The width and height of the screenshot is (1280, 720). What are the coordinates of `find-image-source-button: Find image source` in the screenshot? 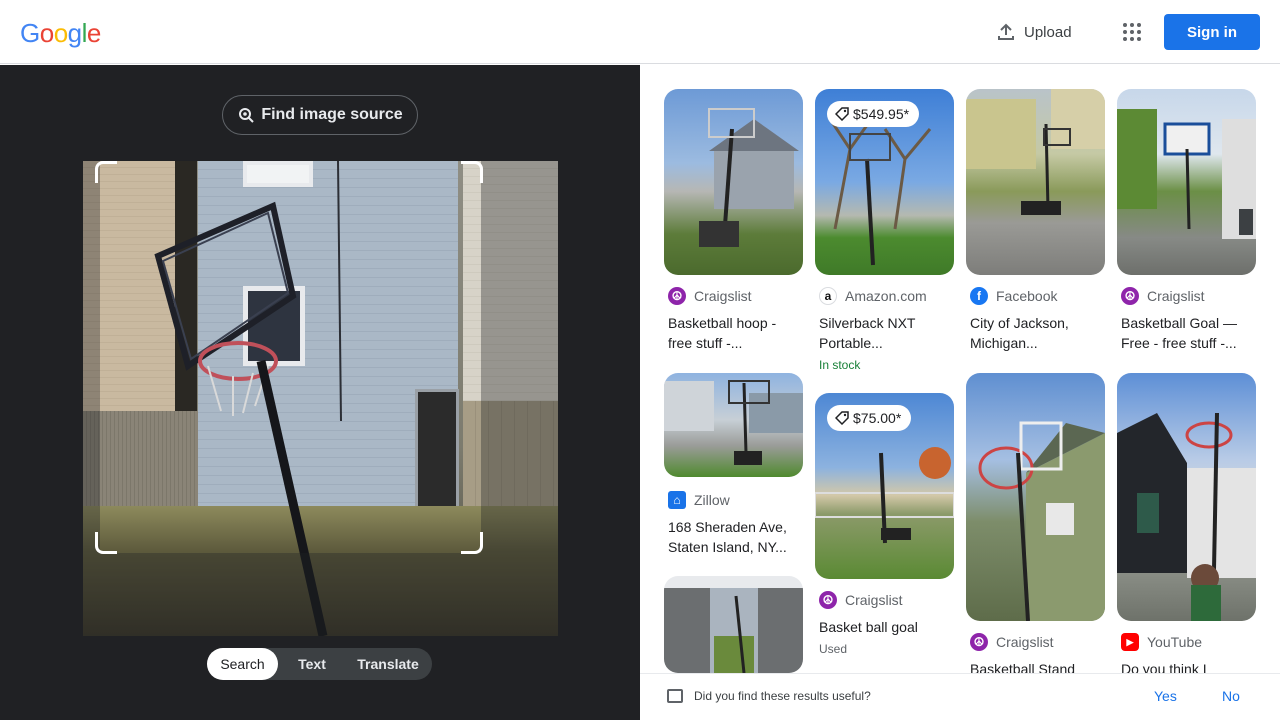 It's located at (320, 115).